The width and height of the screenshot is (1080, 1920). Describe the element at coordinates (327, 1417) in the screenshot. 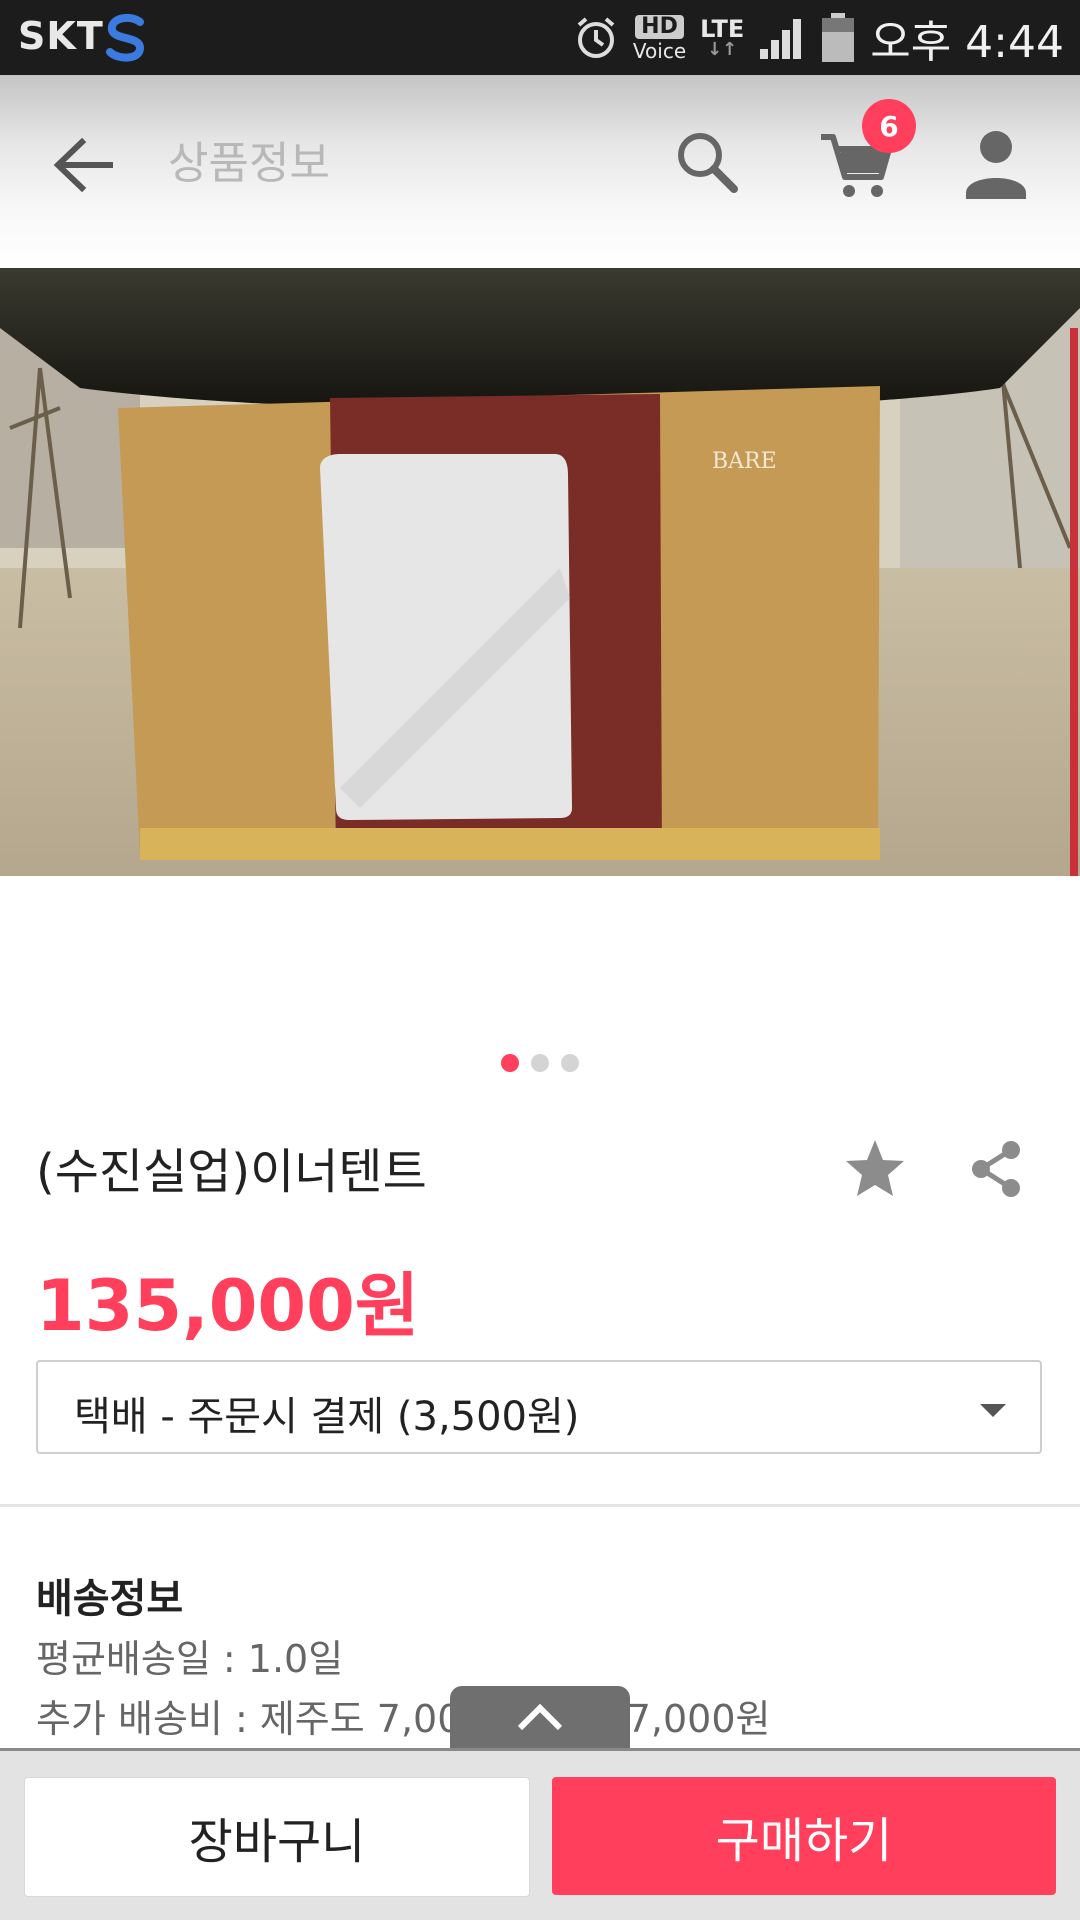

I see `shipping-option-value: 택배 - 주문시 결제 (3,500원)` at that location.